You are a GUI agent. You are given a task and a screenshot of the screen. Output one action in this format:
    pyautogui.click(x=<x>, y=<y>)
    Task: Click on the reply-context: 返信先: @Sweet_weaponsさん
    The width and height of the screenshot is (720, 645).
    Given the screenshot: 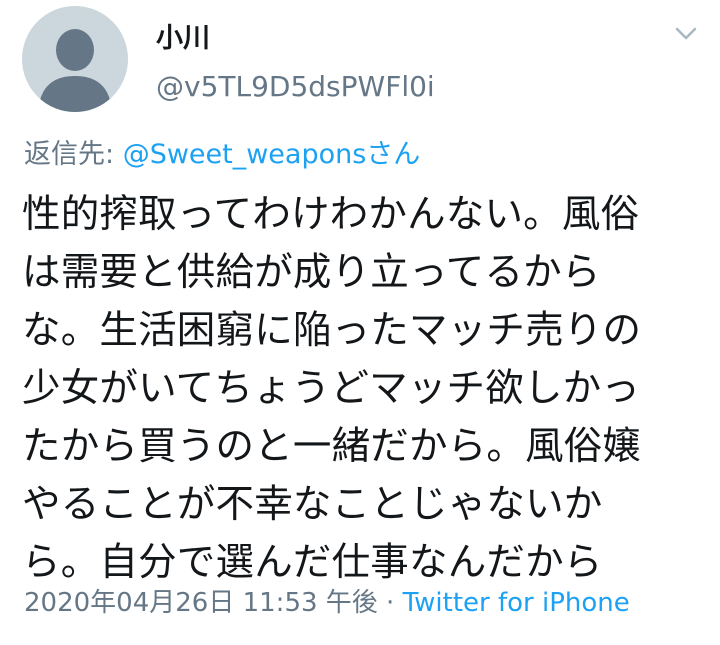 What is the action you would take?
    pyautogui.click(x=222, y=155)
    